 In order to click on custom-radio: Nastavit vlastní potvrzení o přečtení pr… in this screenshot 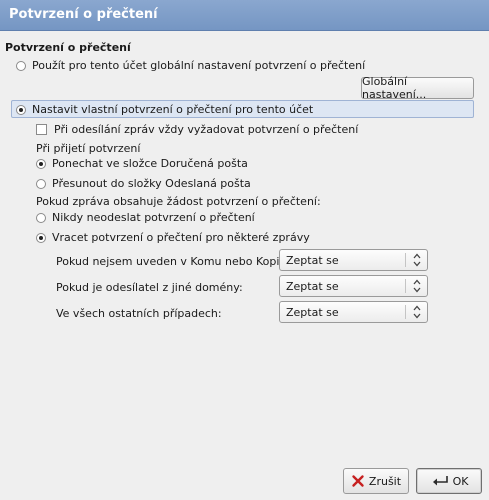, I will do `click(164, 109)`.